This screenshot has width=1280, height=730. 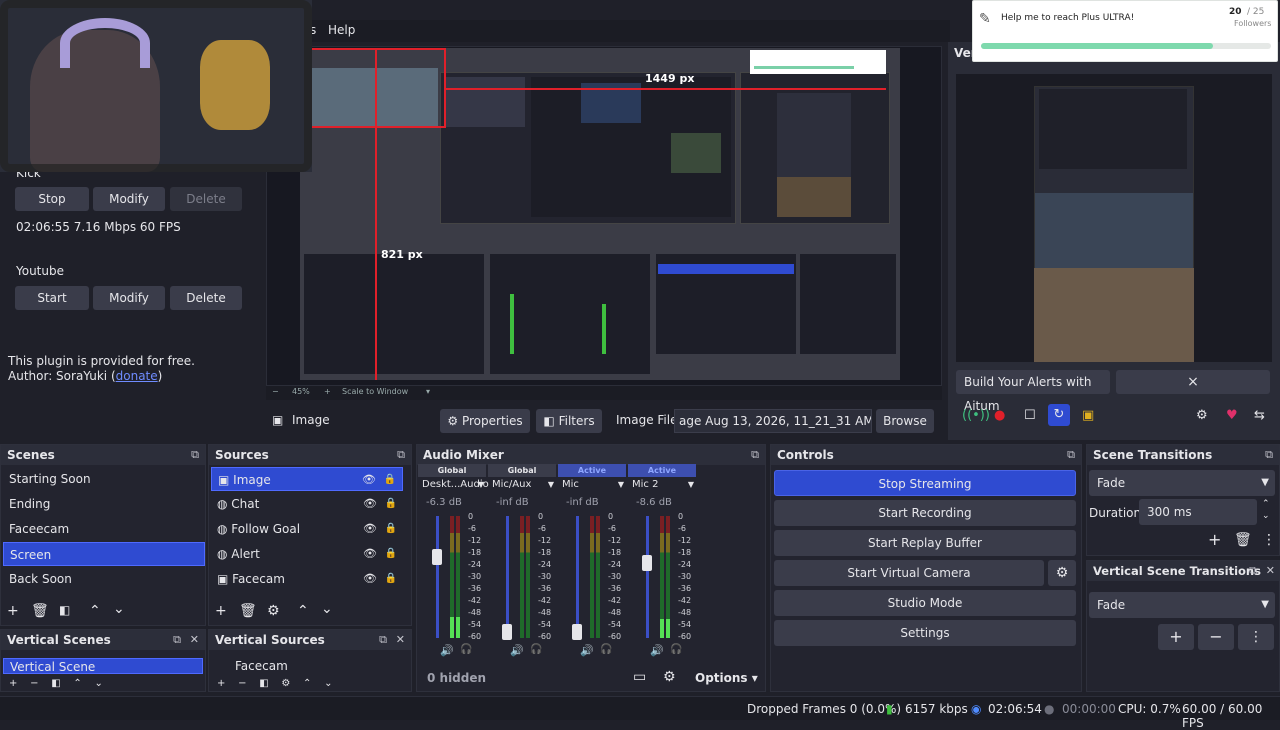 I want to click on start-replay-buffer-button: Start Replay Buffer, so click(x=925, y=543).